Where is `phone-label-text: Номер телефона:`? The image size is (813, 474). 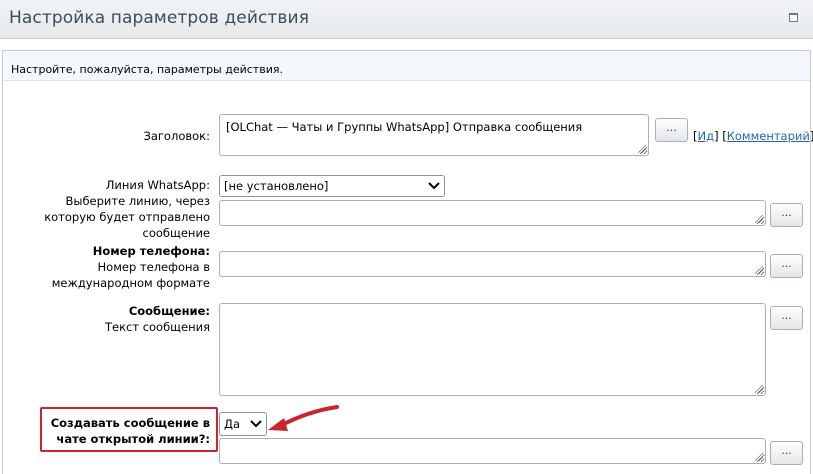 phone-label-text: Номер телефона: is located at coordinates (151, 251).